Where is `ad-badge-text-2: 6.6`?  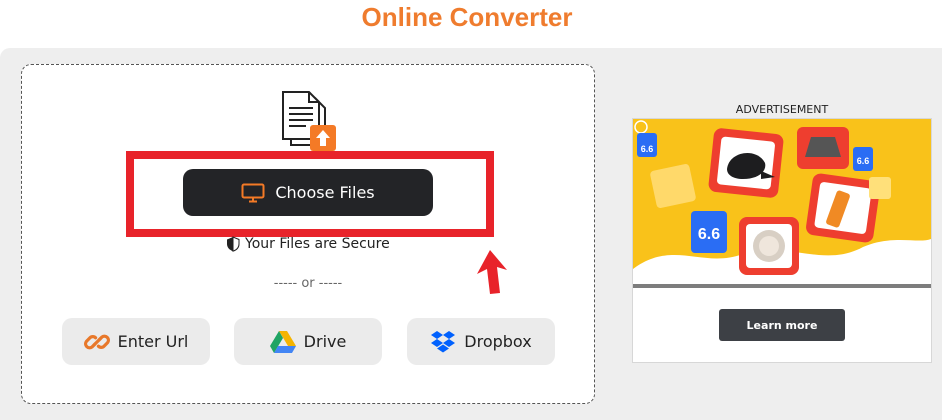 ad-badge-text-2: 6.6 is located at coordinates (863, 161).